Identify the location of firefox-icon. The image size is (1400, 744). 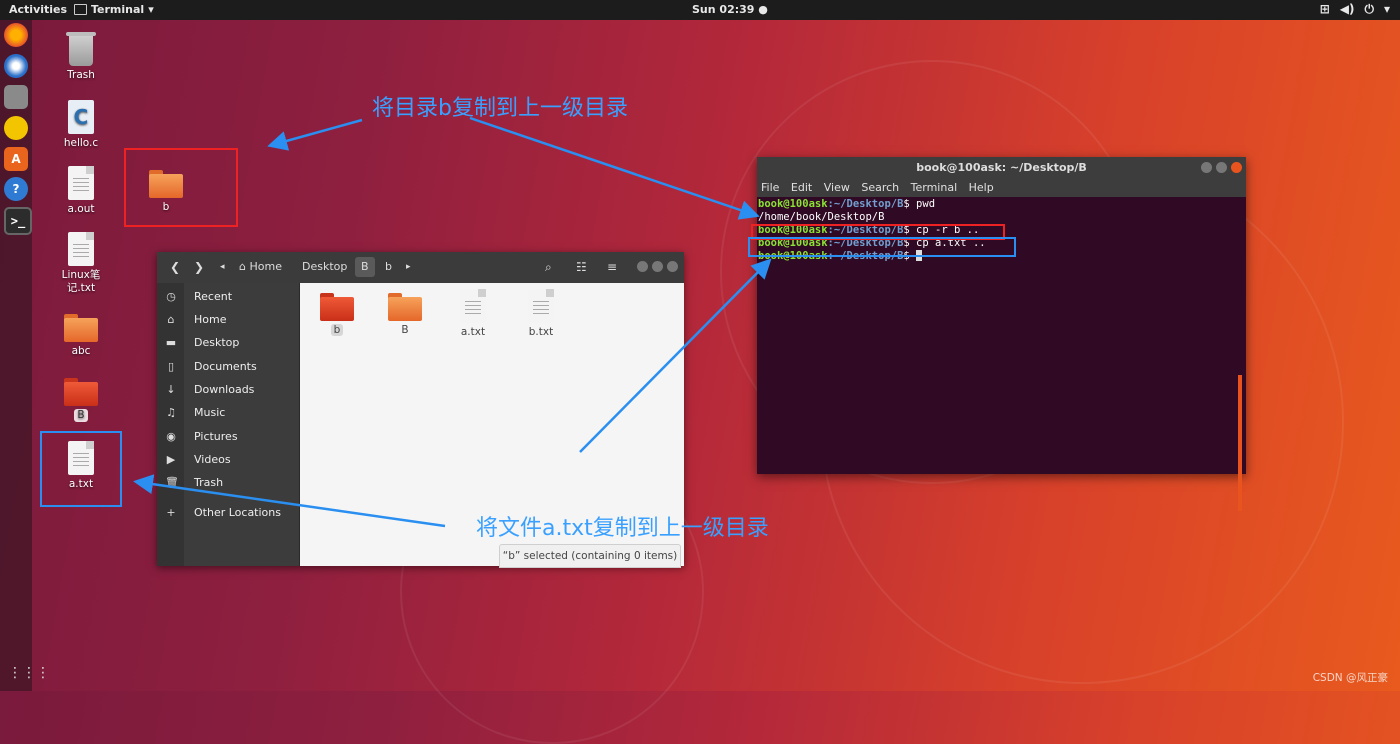
(16, 35).